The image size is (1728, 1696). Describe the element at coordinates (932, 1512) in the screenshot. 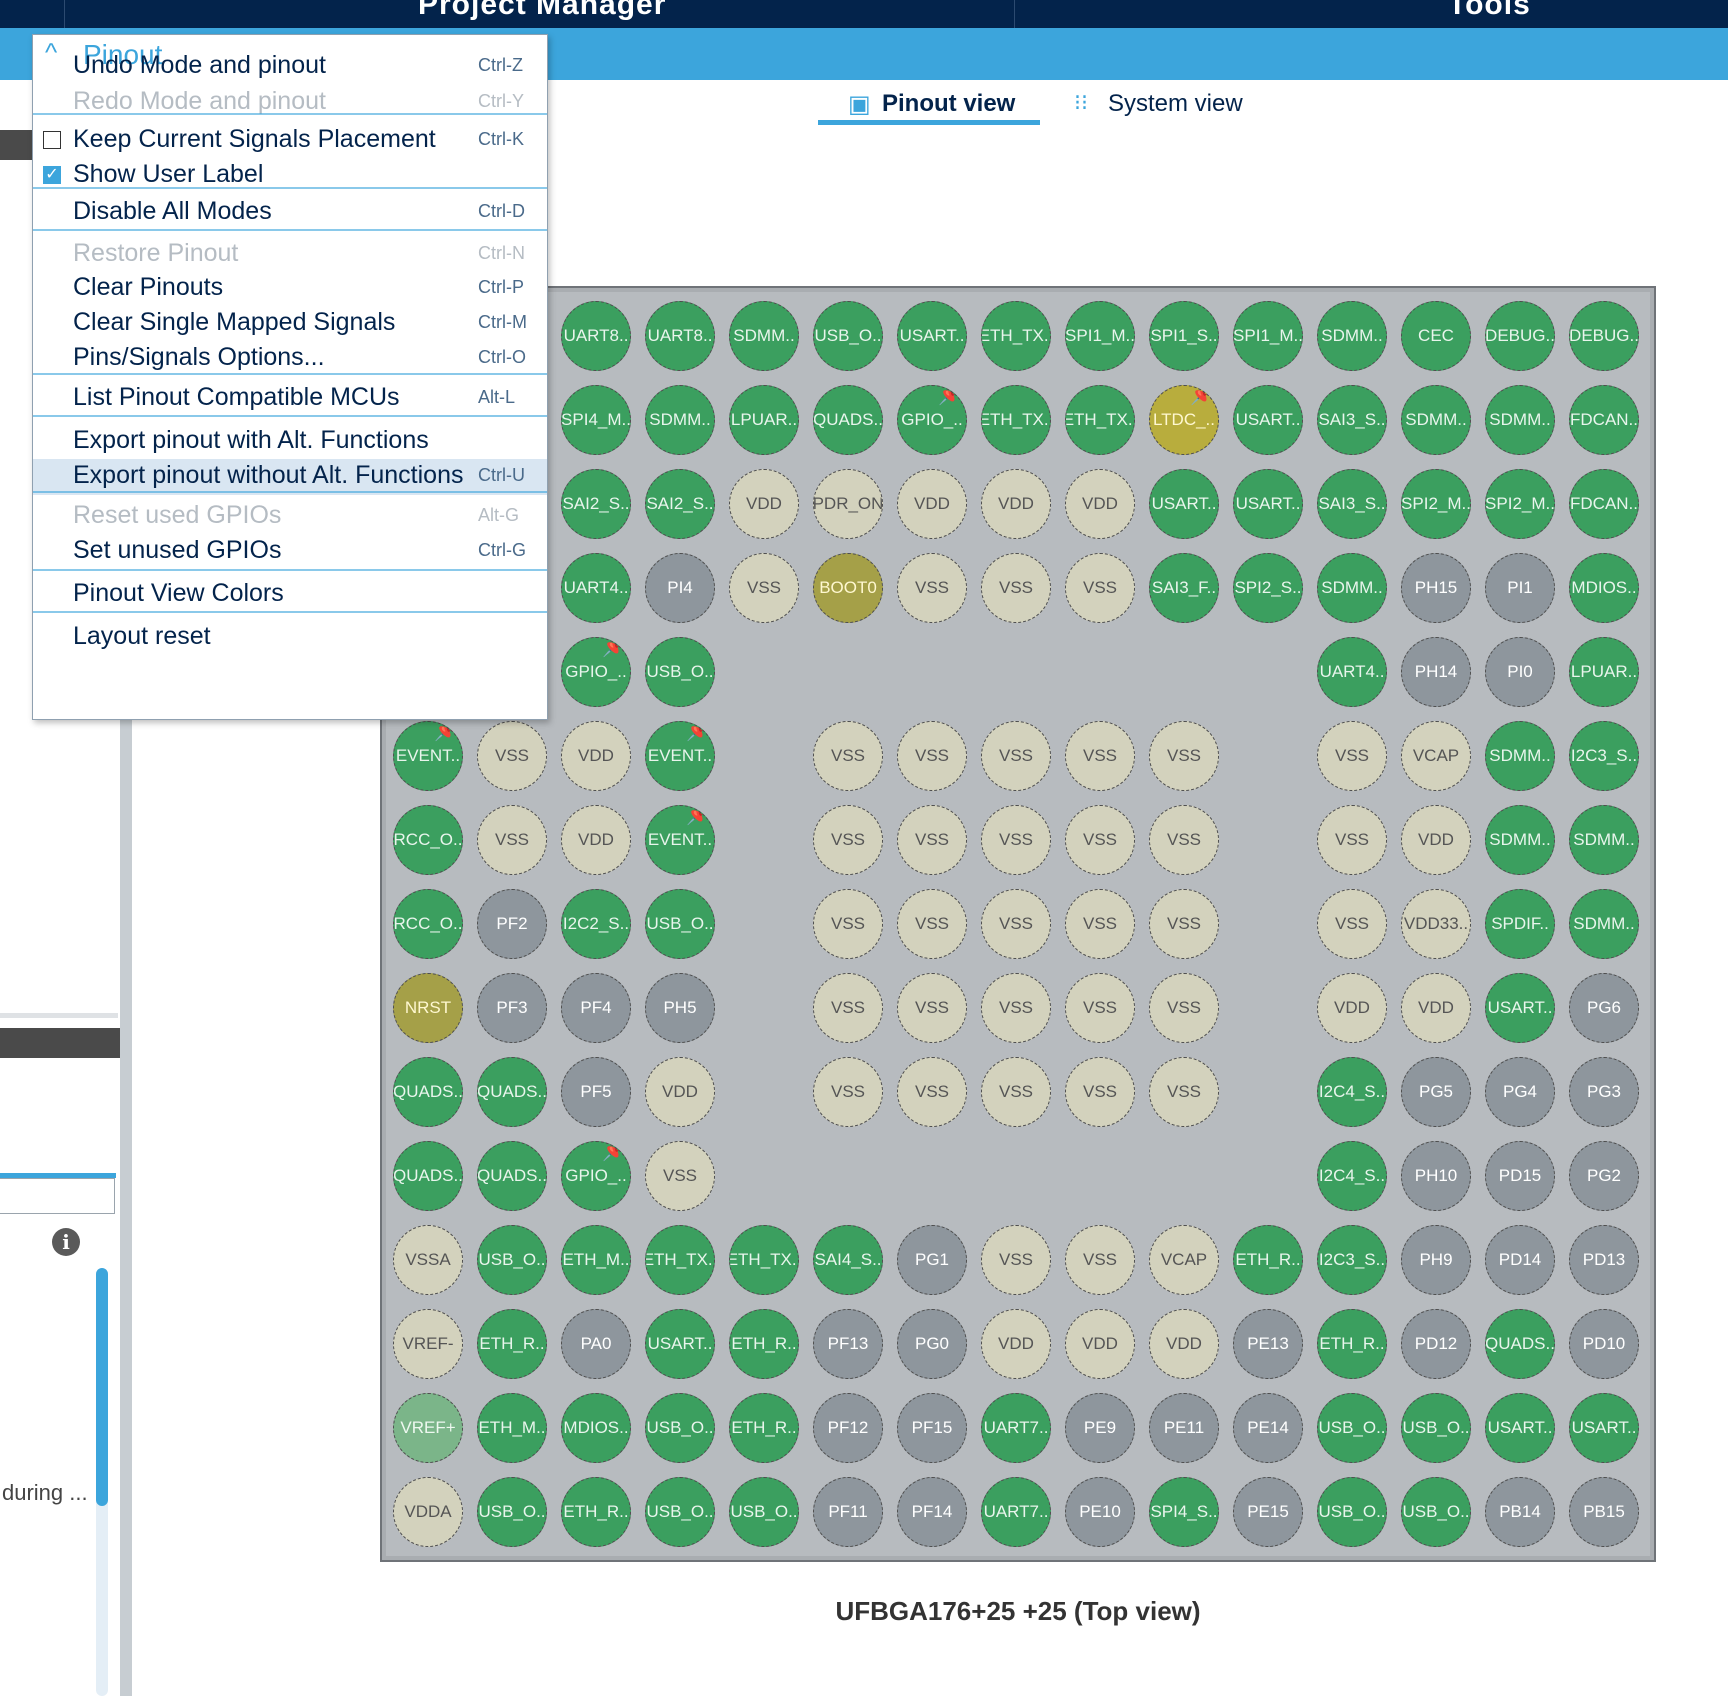

I see `pin-pf14: PF14` at that location.